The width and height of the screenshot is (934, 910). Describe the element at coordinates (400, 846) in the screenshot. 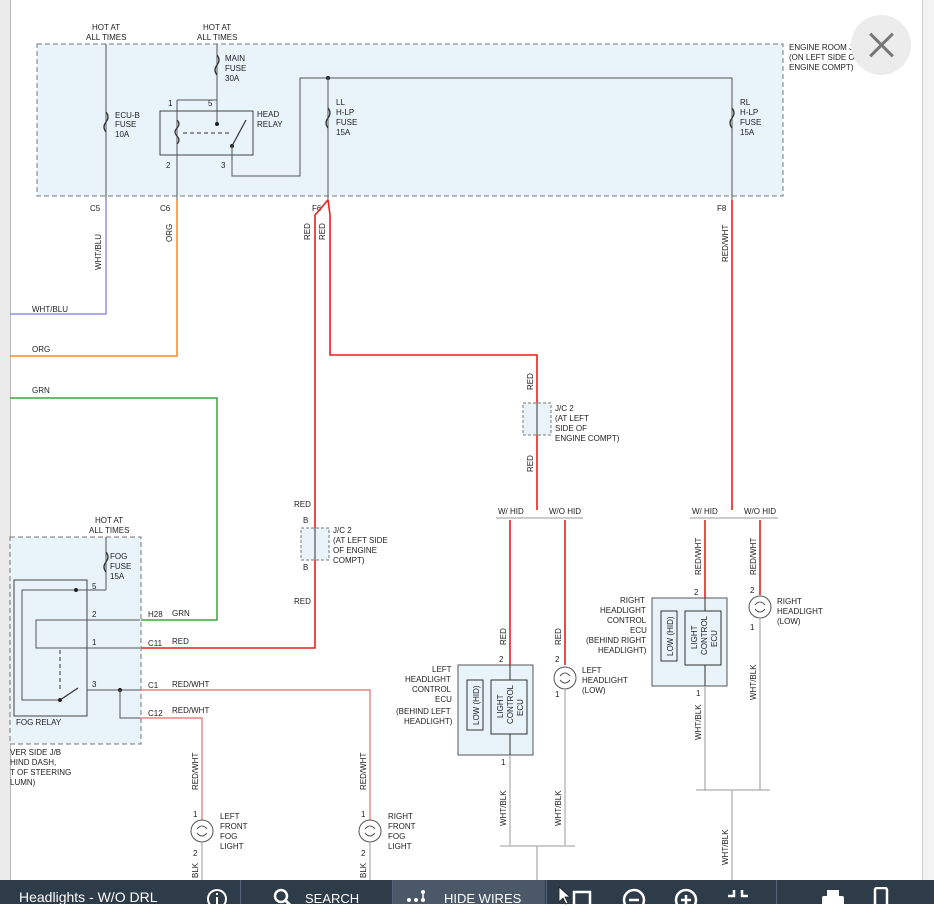

I see `rff-label: LIGHT` at that location.